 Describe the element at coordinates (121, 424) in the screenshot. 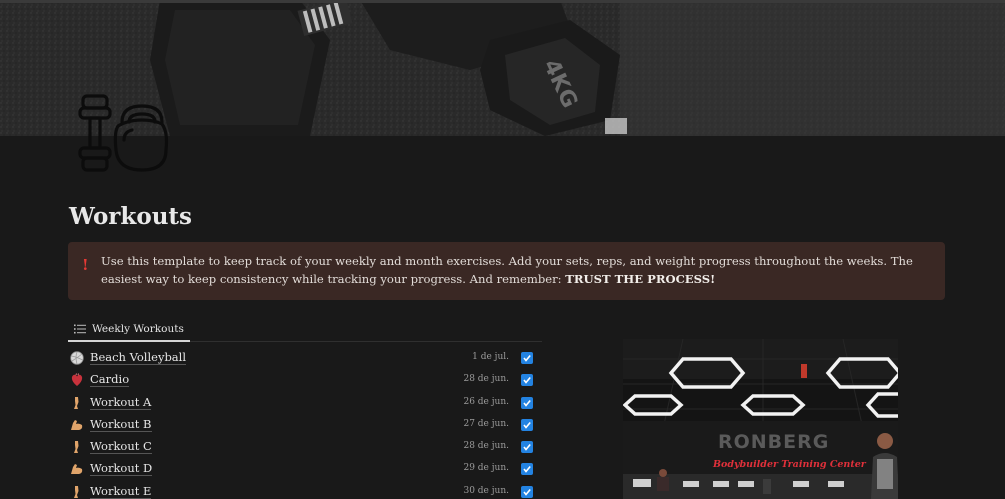

I see `workout-name: Workout B` at that location.